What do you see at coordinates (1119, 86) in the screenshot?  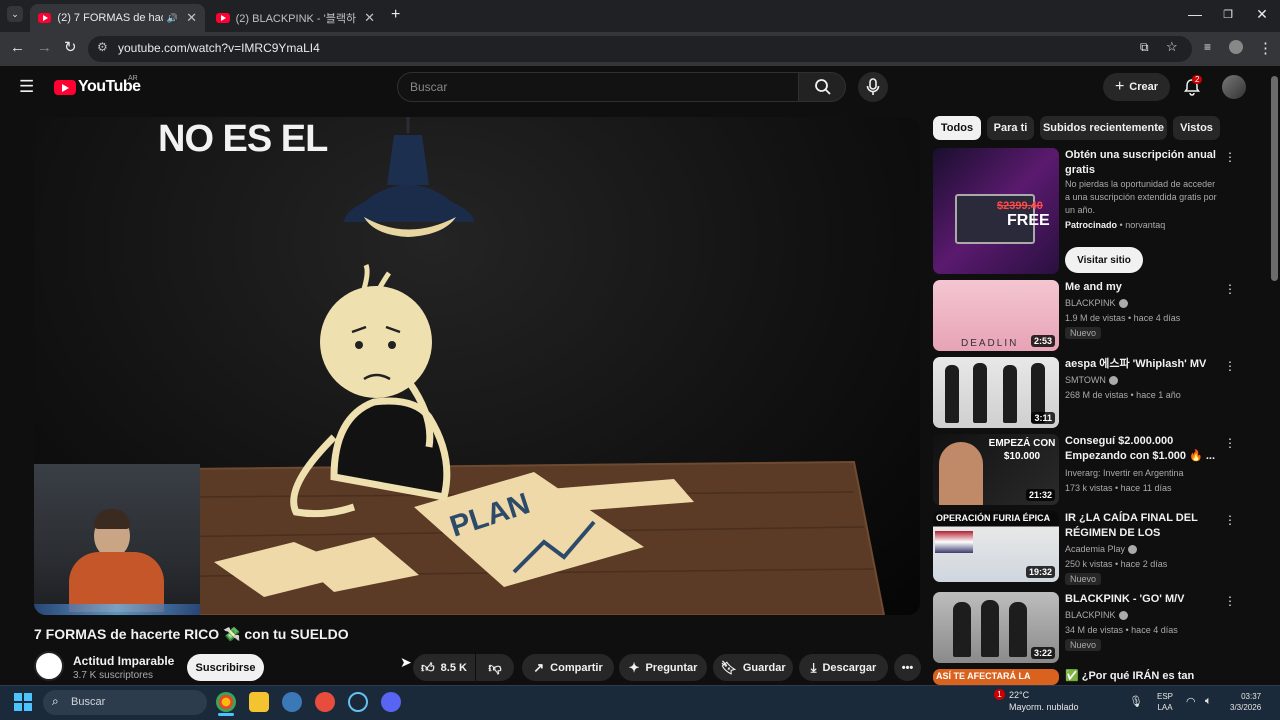 I see `plus-icon: +` at bounding box center [1119, 86].